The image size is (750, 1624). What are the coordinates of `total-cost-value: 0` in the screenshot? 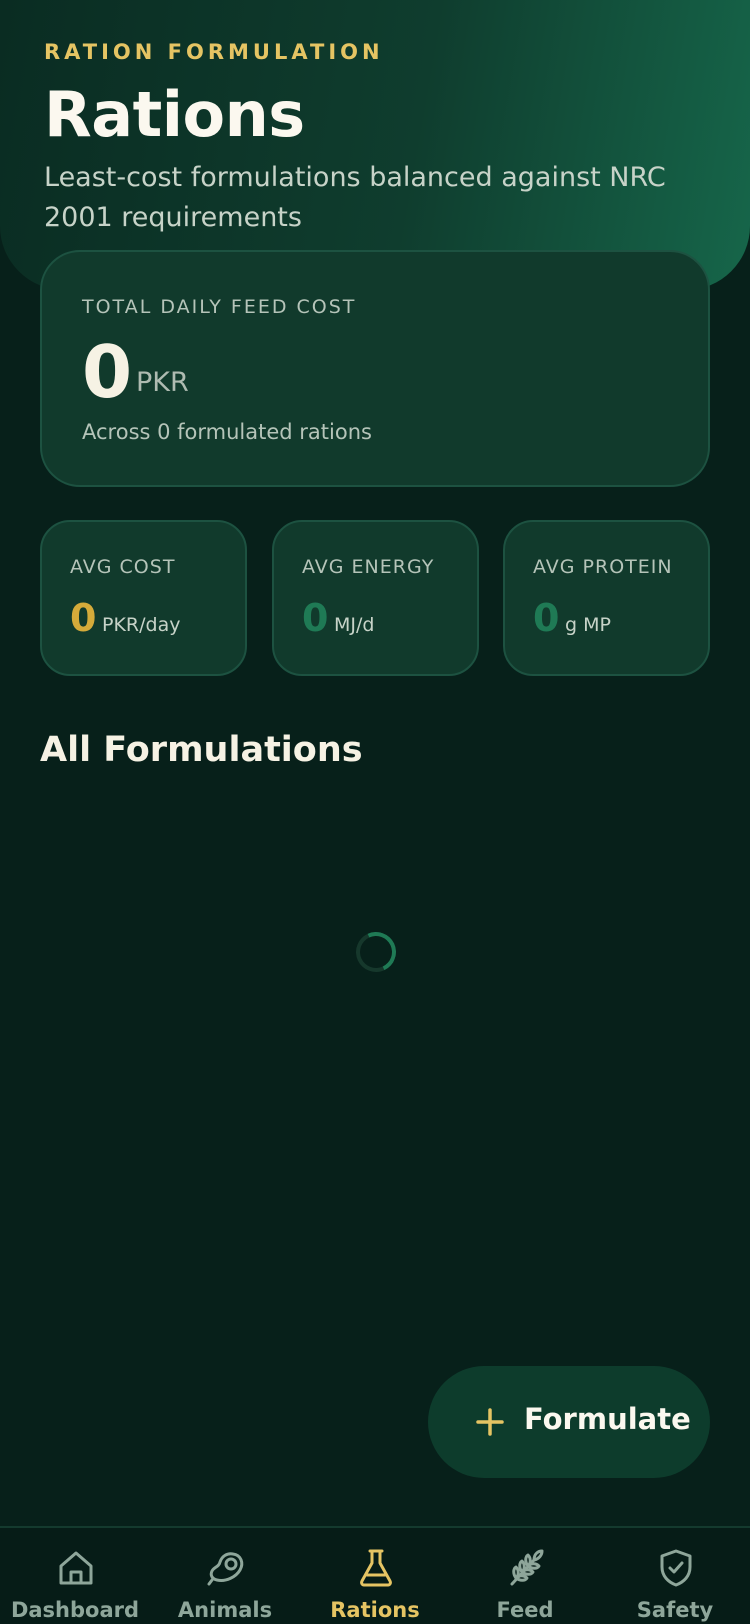 It's located at (107, 372).